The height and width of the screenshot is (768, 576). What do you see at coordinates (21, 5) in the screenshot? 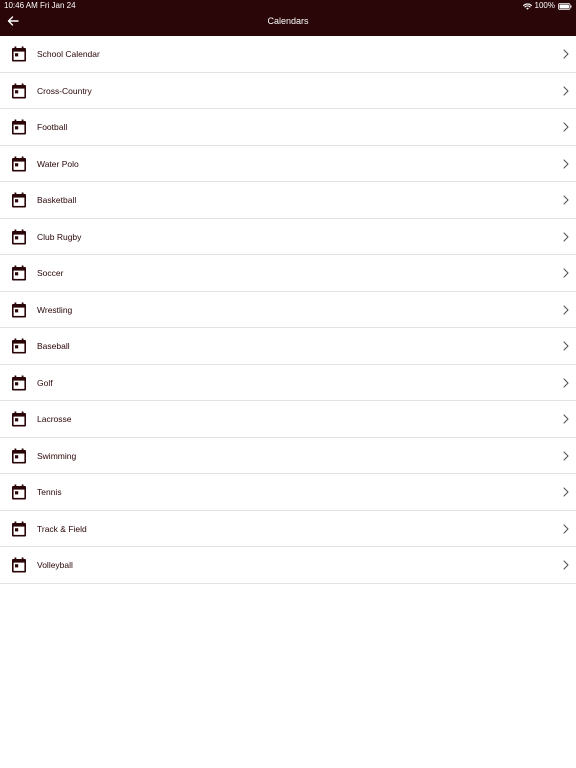
I see `status-time: 10:46 AM` at bounding box center [21, 5].